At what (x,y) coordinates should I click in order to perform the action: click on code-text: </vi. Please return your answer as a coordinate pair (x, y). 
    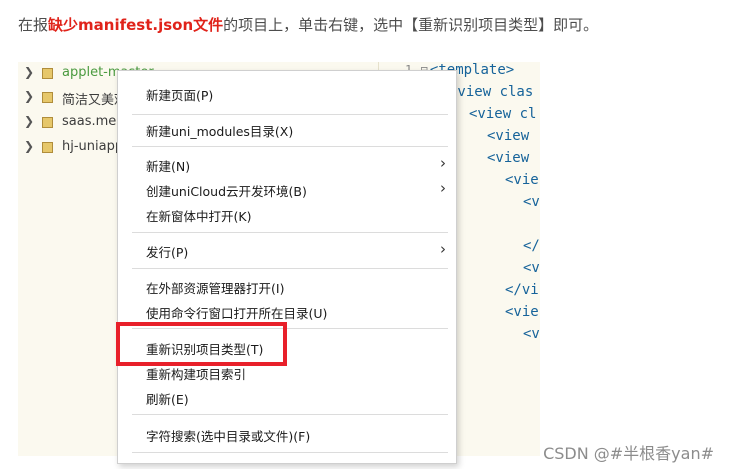
    Looking at the image, I should click on (522, 290).